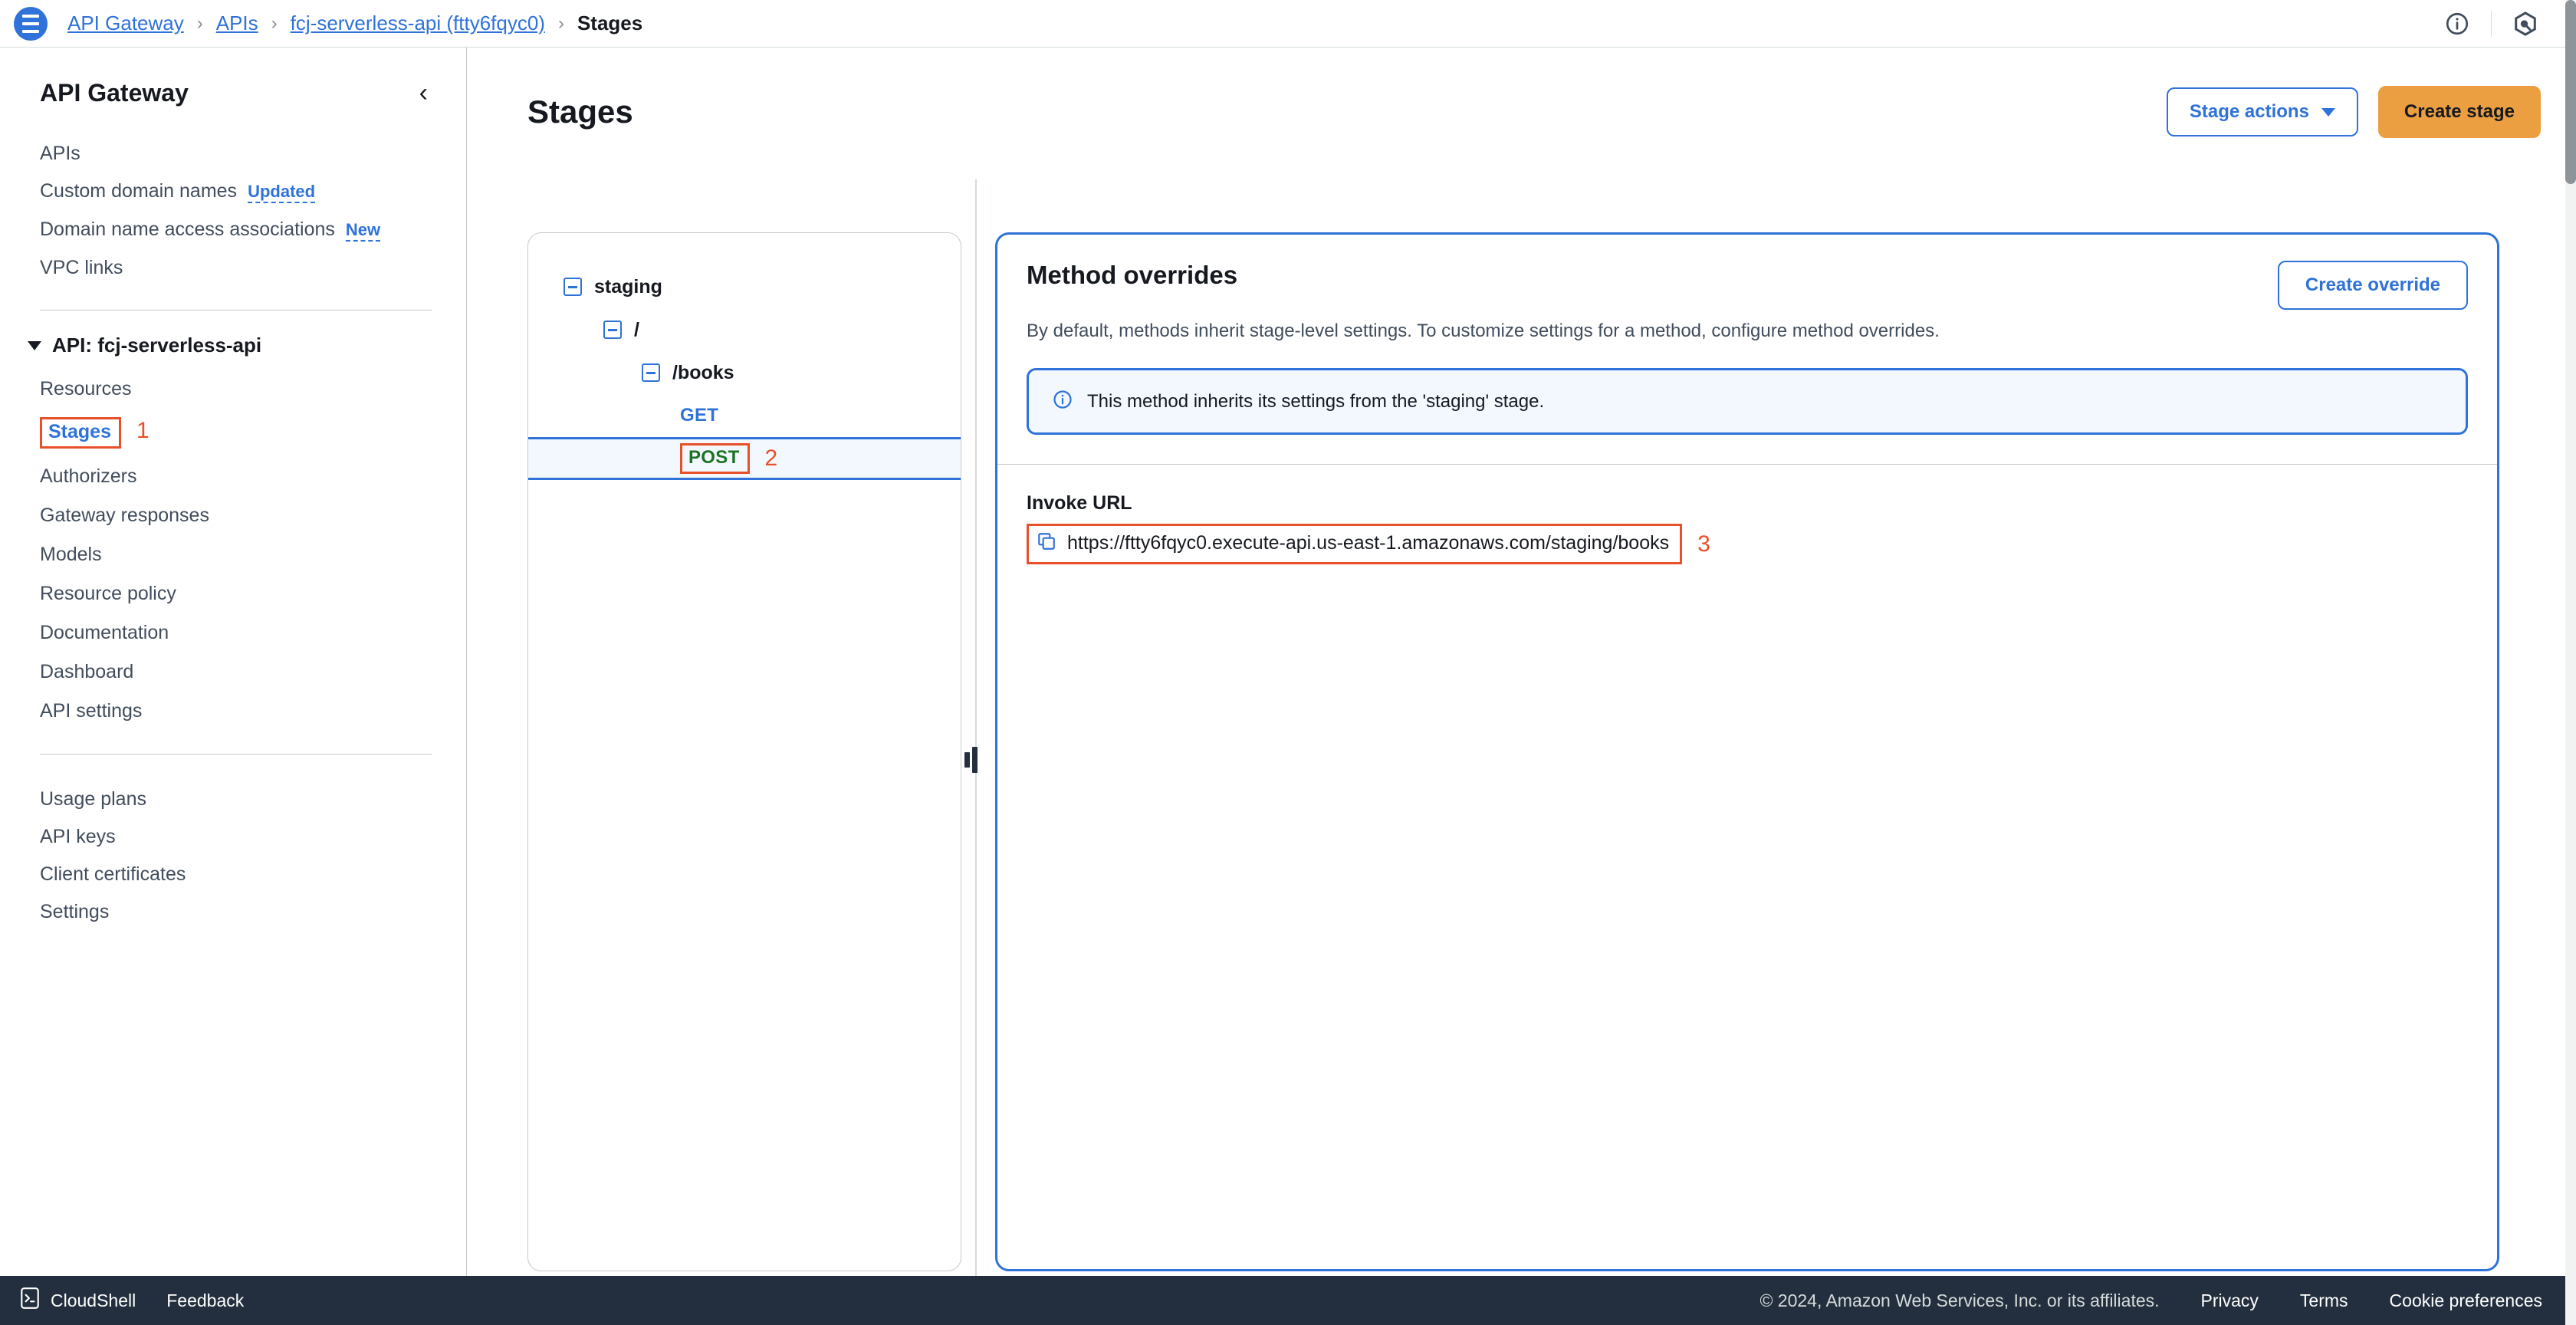  Describe the element at coordinates (34, 345) in the screenshot. I see `caret-down-icon` at that location.